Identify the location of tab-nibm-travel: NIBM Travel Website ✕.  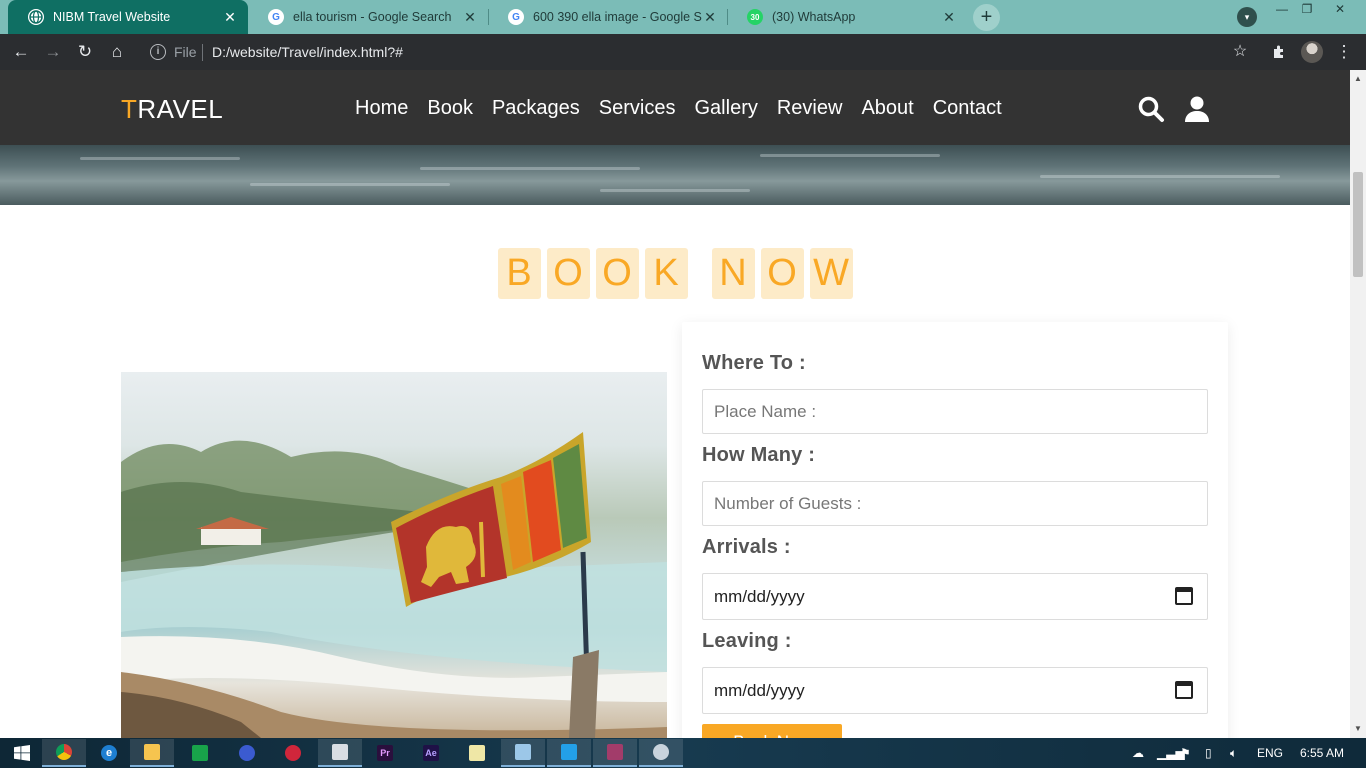
(128, 17).